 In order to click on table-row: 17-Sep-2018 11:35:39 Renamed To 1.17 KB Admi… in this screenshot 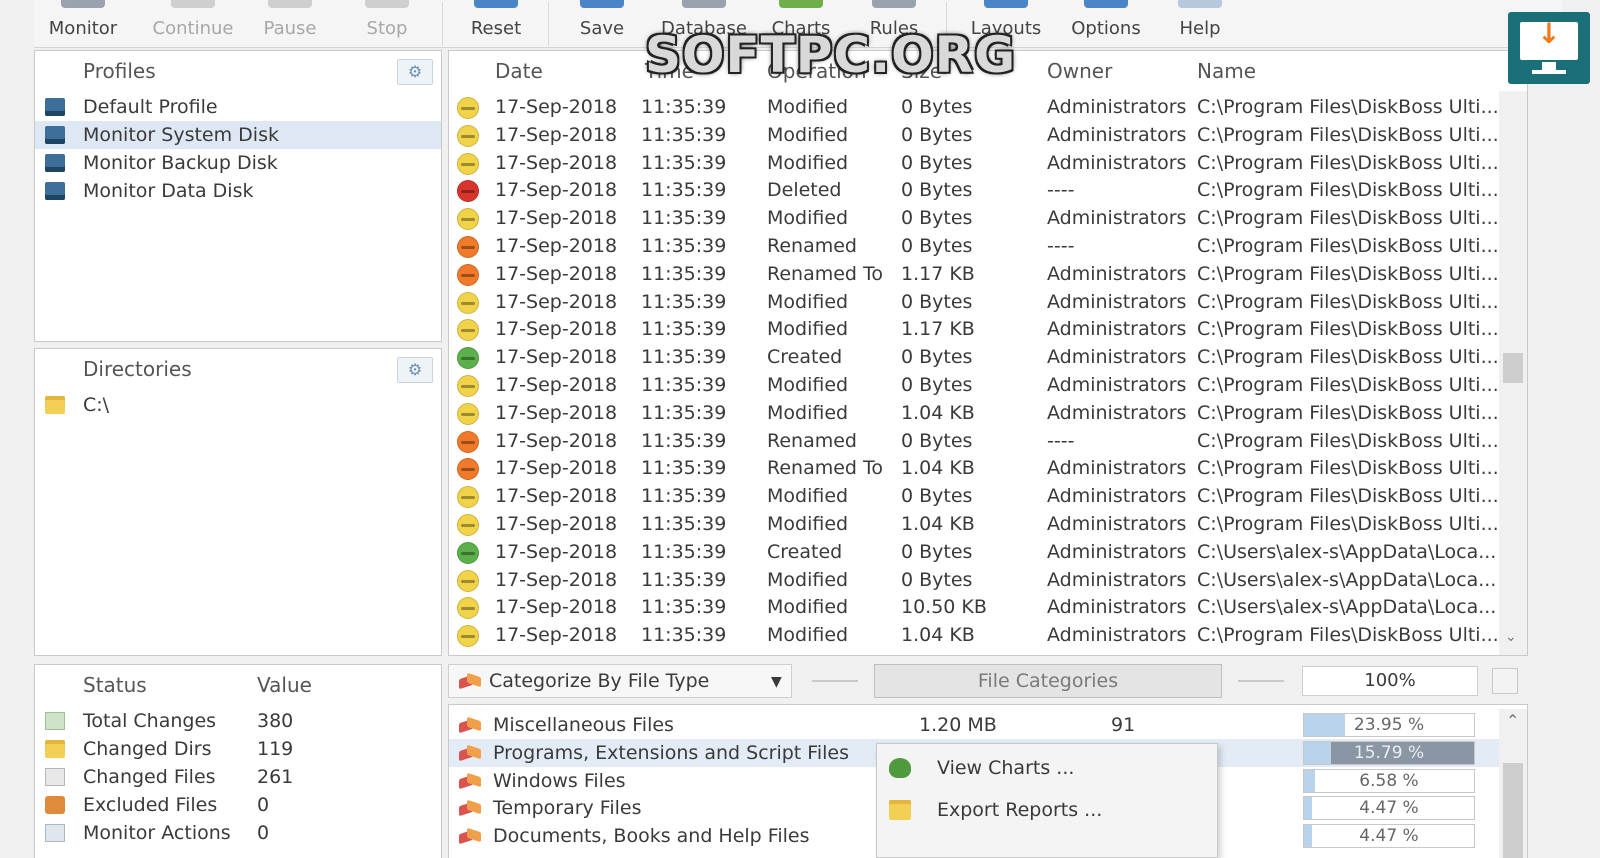, I will do `click(974, 274)`.